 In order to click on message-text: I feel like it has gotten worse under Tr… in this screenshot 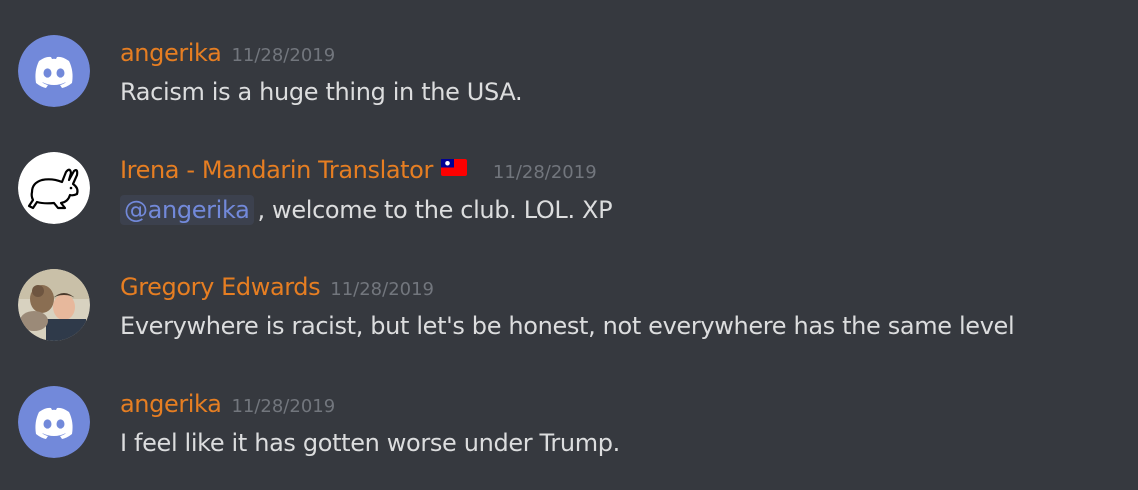, I will do `click(370, 443)`.